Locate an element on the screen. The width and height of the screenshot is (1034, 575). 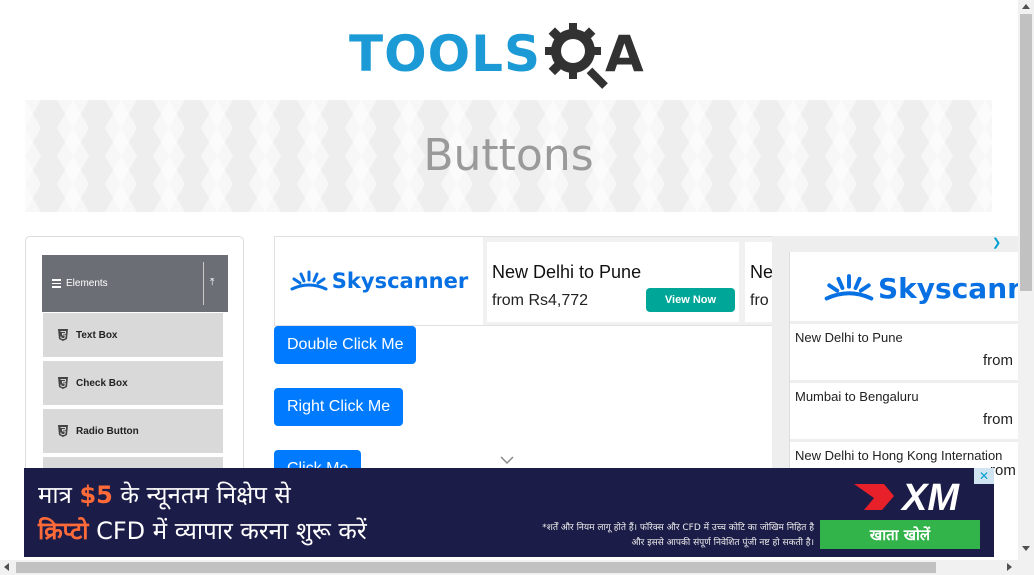
skyscanner-logo: Skyscann is located at coordinates (904, 288).